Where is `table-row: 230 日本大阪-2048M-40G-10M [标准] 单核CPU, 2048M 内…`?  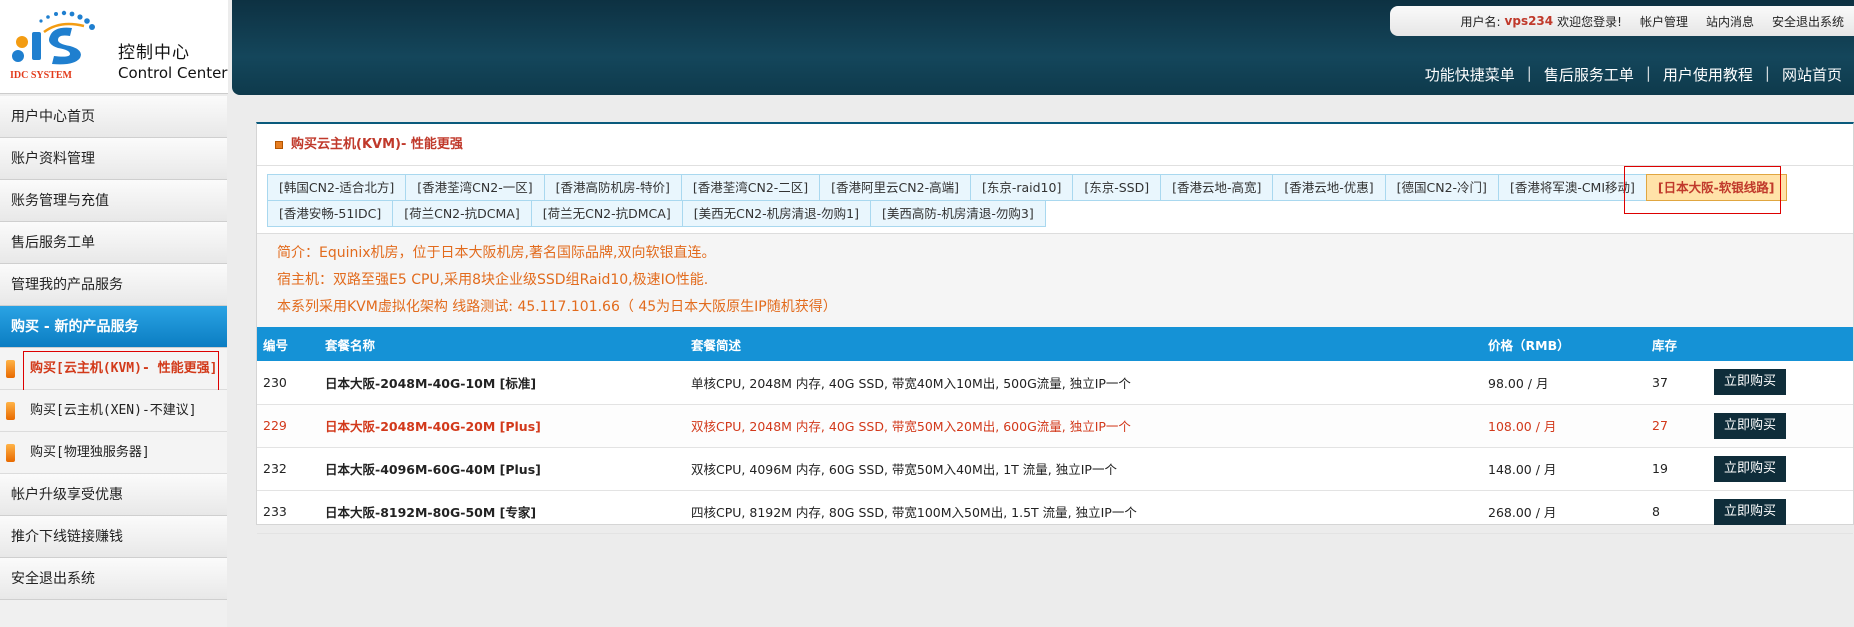 table-row: 230 日本大阪-2048M-40G-10M [标准] 单核CPU, 2048M 内… is located at coordinates (1055, 382).